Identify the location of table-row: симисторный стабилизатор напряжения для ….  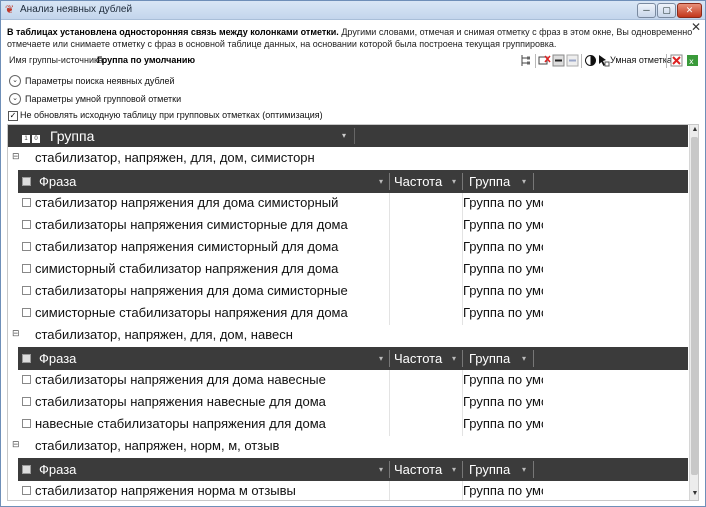
(353, 270).